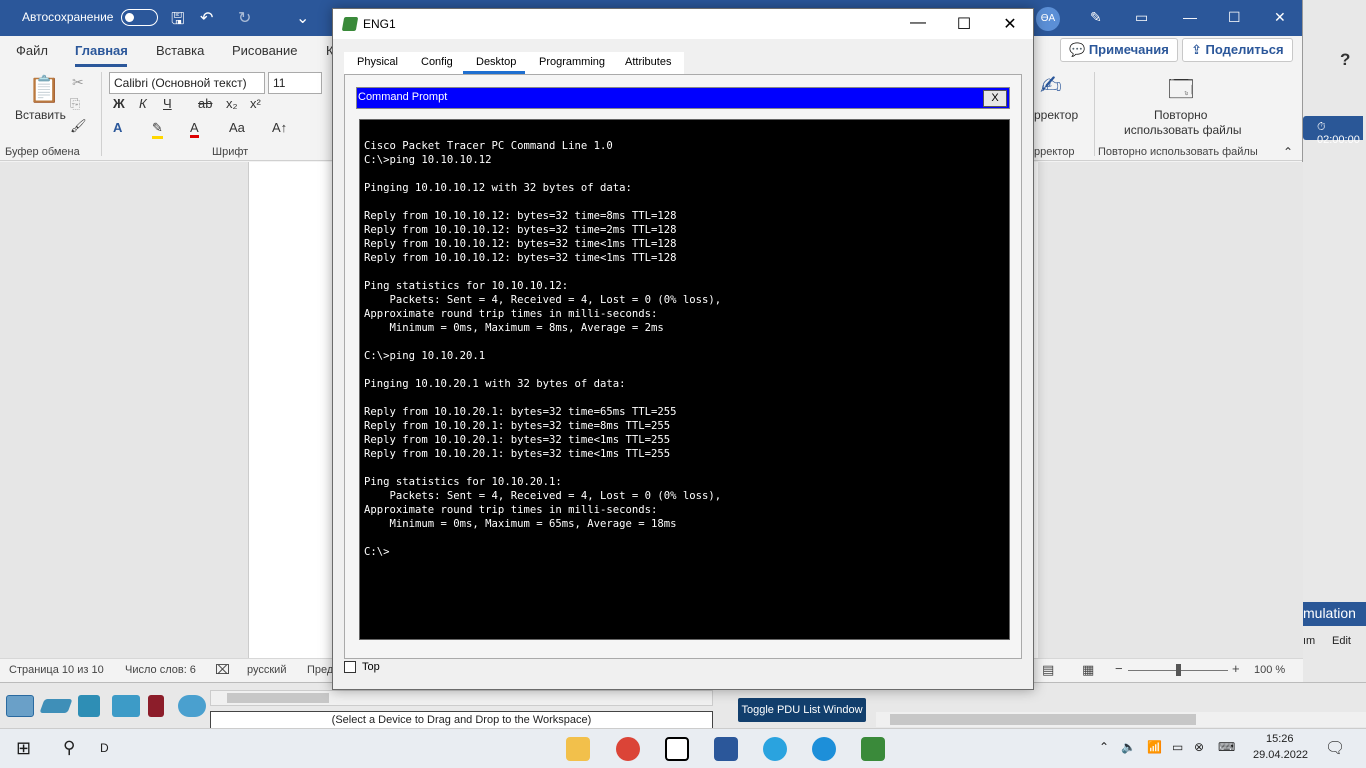 Image resolution: width=1366 pixels, height=768 pixels. What do you see at coordinates (461, 698) in the screenshot?
I see `device-scrollbar` at bounding box center [461, 698].